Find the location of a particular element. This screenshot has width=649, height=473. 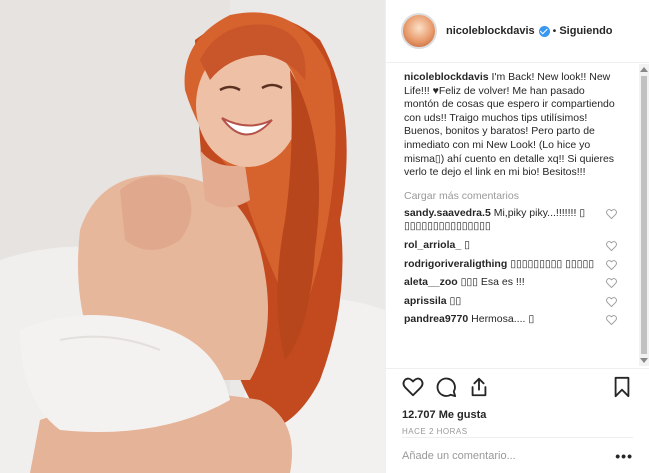

share-icon is located at coordinates (479, 387).